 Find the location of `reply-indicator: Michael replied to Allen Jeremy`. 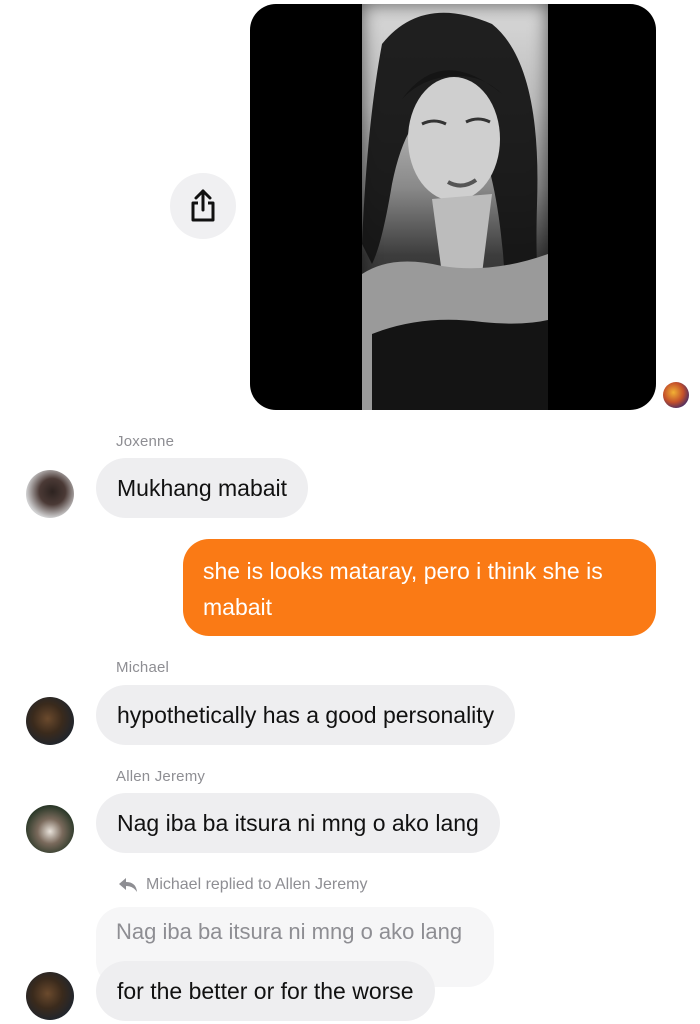

reply-indicator: Michael replied to Allen Jeremy is located at coordinates (242, 885).